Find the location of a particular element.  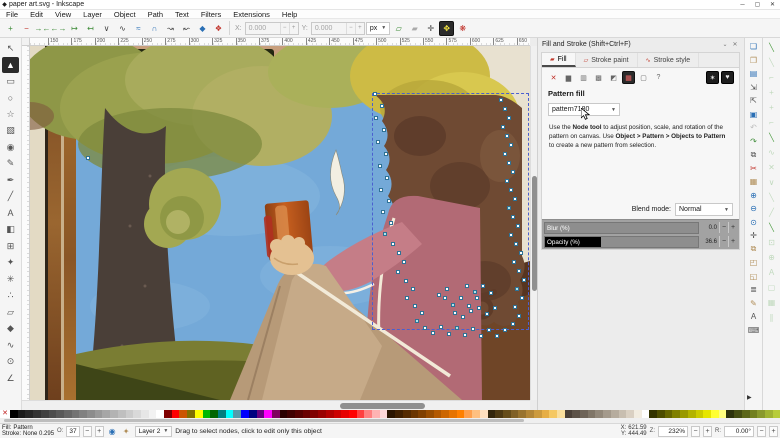

text-editor-button: A is located at coordinates (754, 317).